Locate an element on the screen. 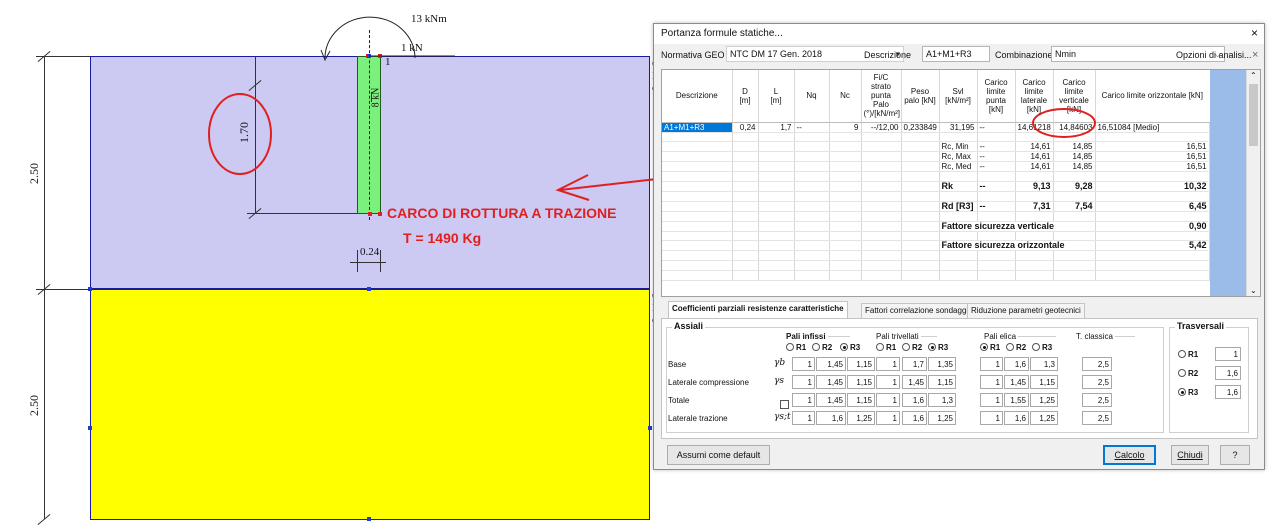 The image size is (1269, 525). default-button: Assumi come default is located at coordinates (718, 455).